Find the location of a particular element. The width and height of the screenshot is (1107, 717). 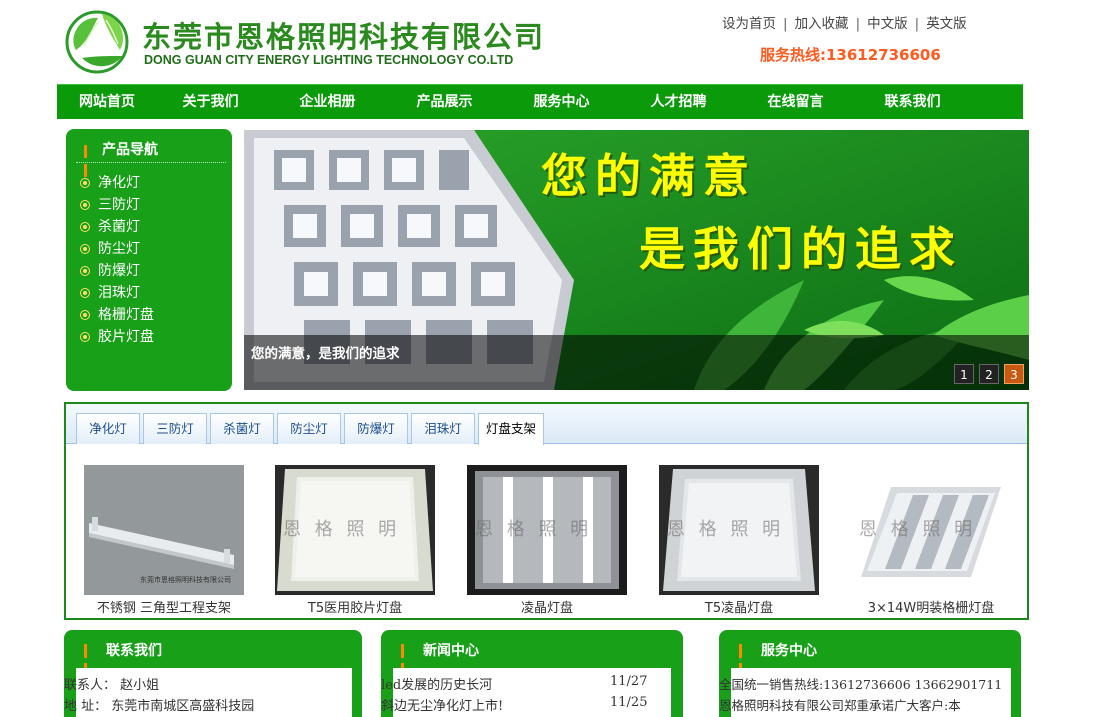

tab-strip: 净化灯 三防灯 杀菌灯 防尘灯 防爆灯 泪珠灯 灯盘支架 is located at coordinates (546, 424).